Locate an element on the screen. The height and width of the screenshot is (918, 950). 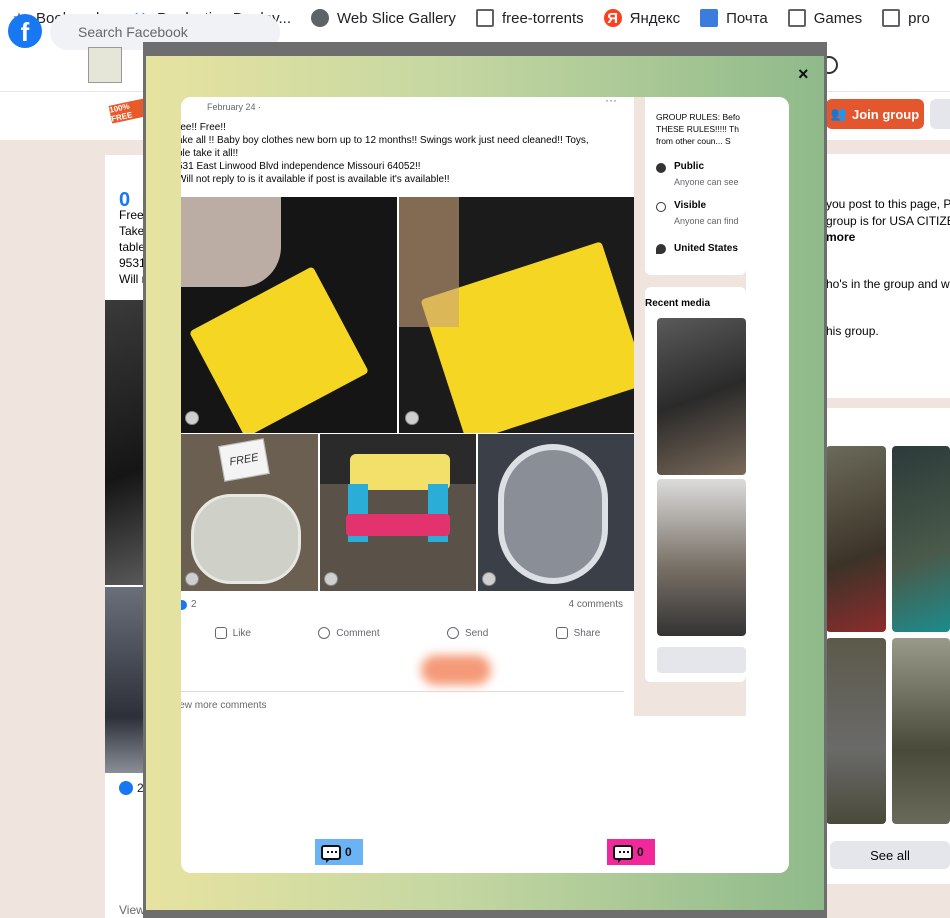
eye-icon is located at coordinates (661, 207).